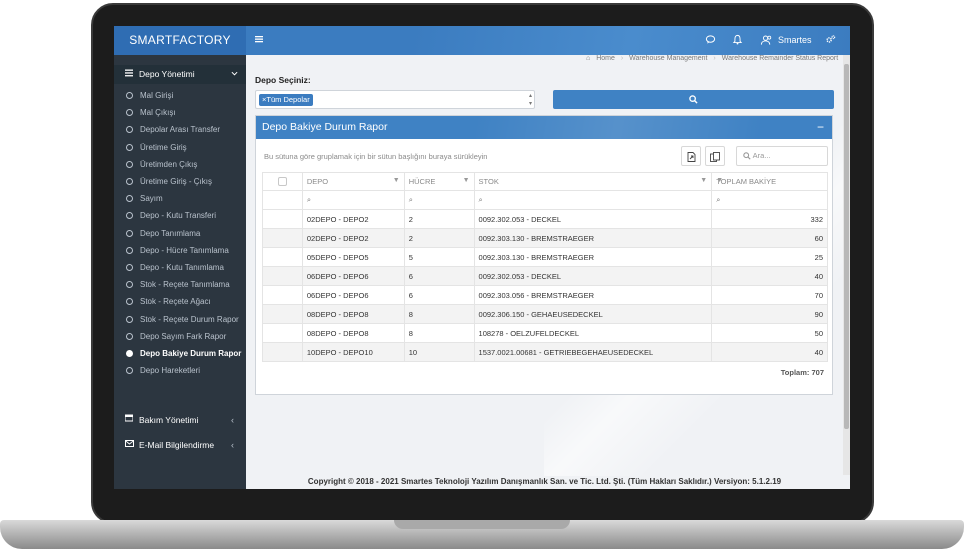 This screenshot has width=964, height=549. I want to click on maintenance-icon, so click(129, 420).